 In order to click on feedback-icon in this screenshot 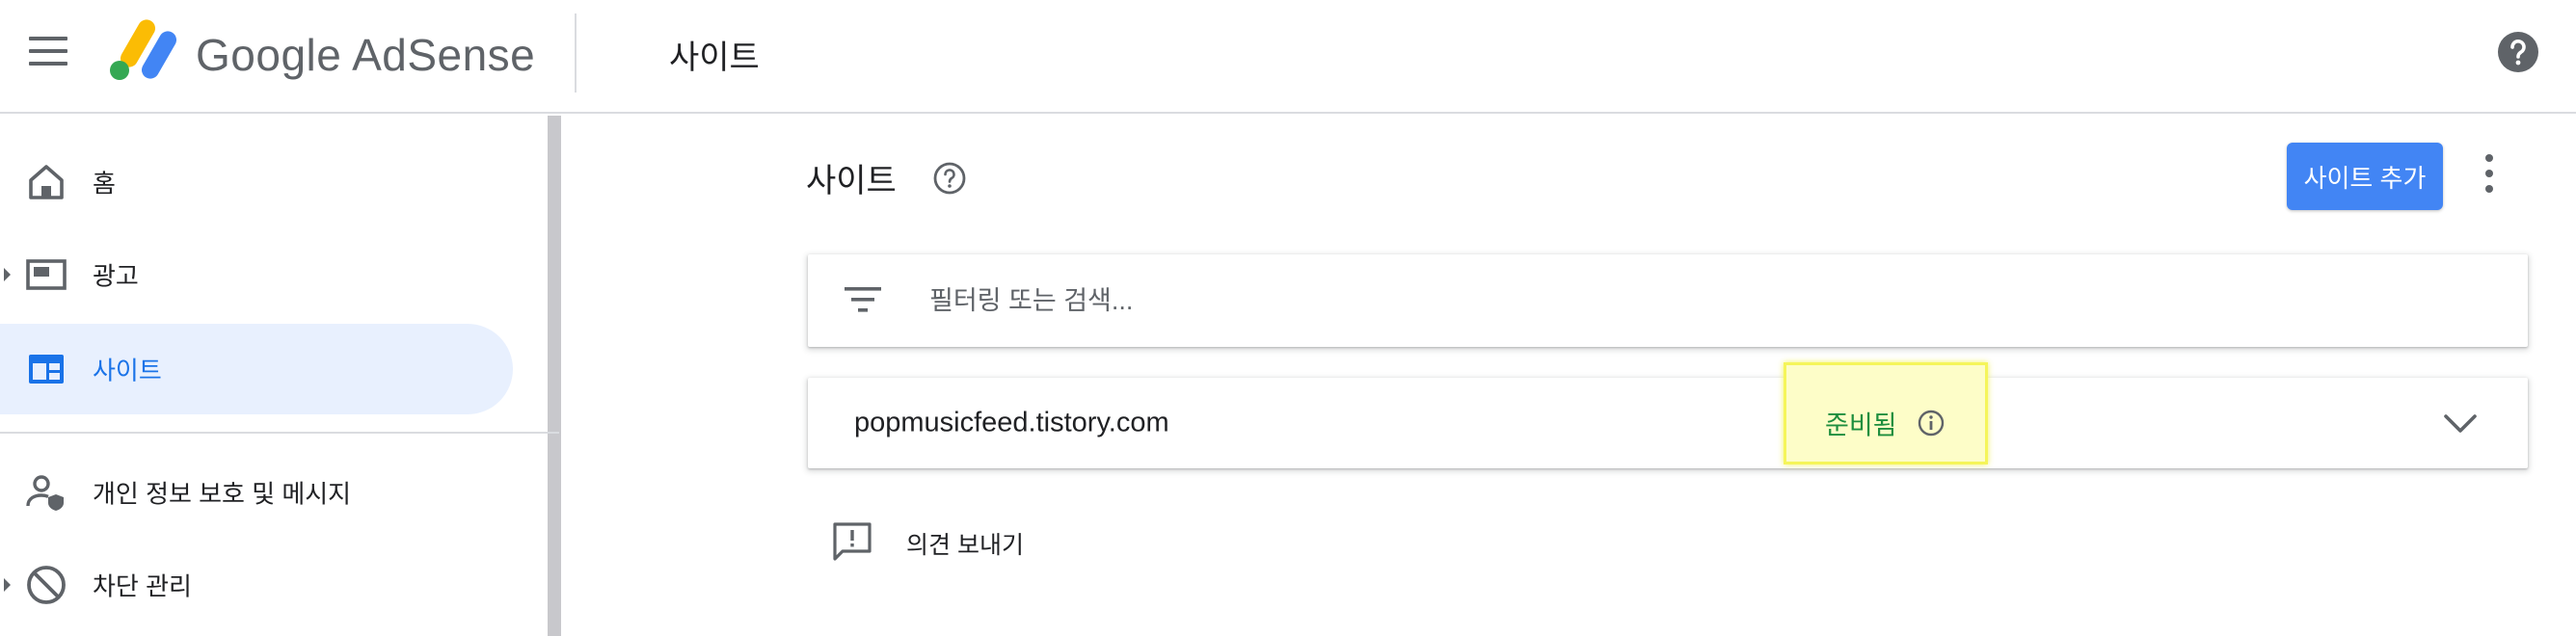, I will do `click(853, 541)`.